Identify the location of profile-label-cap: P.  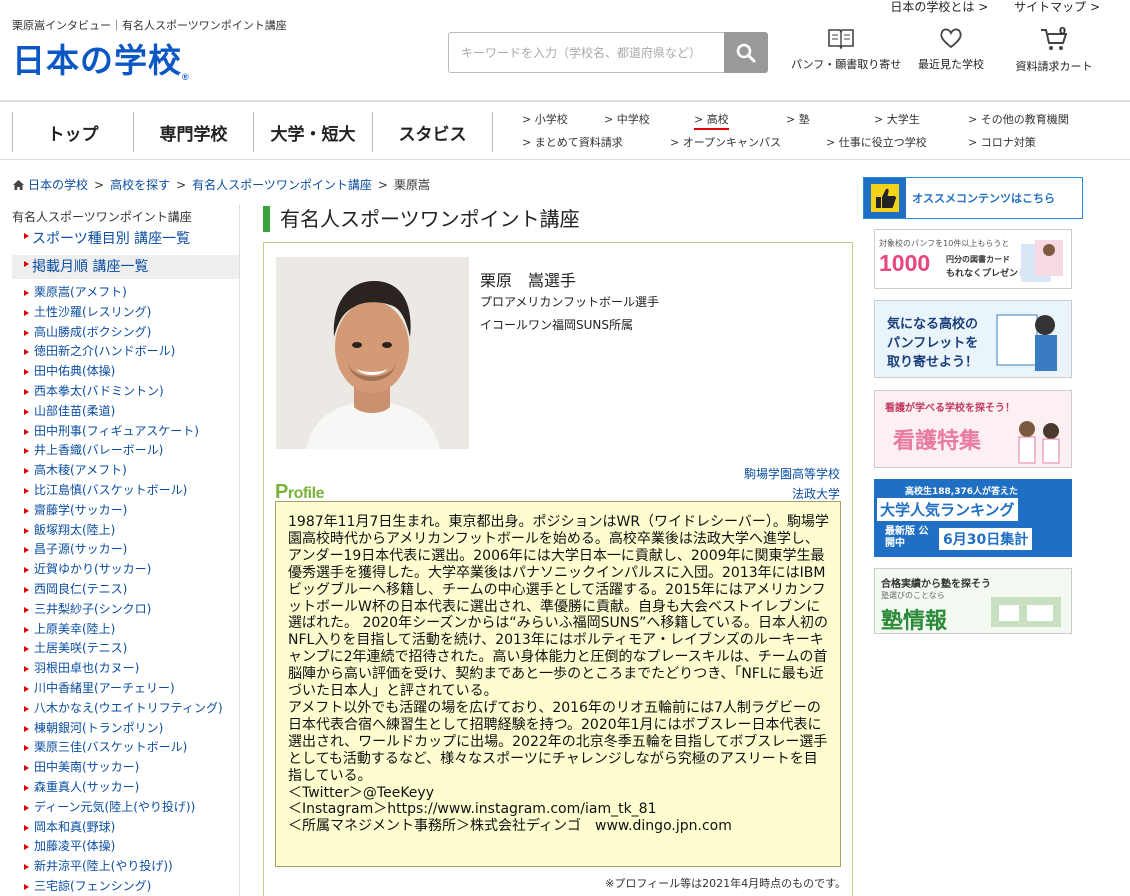
(281, 492).